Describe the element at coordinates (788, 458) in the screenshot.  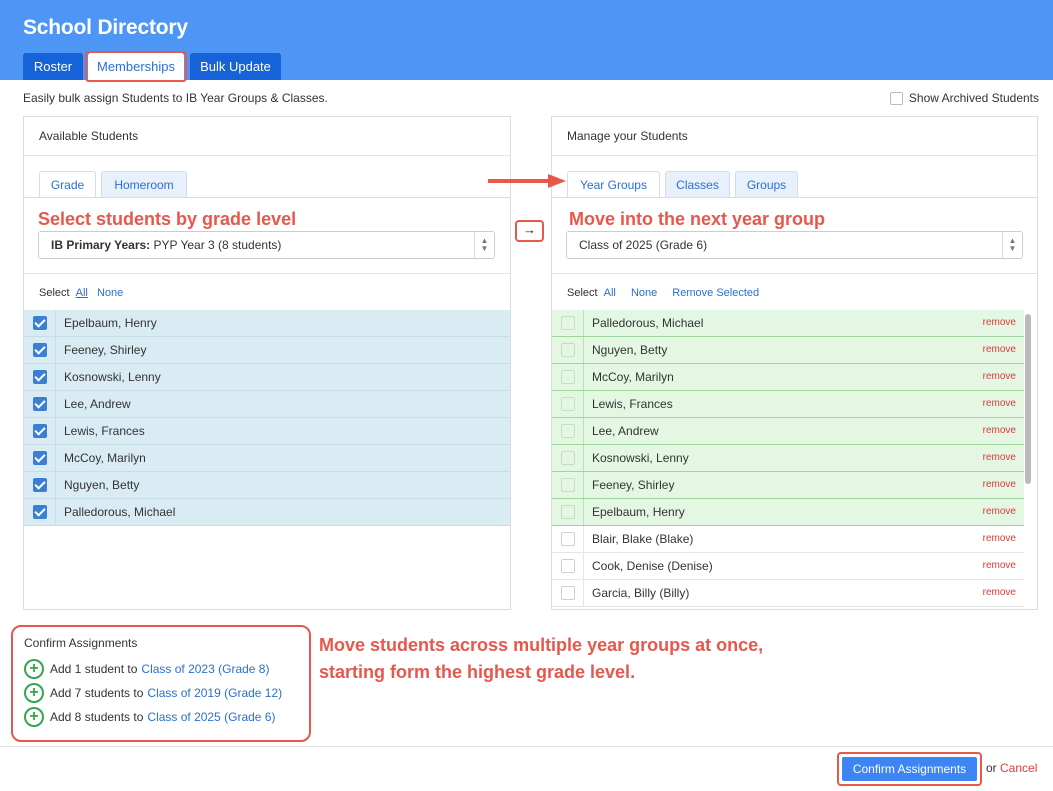
I see `list-item: Kosnowski, Lenny remove` at that location.